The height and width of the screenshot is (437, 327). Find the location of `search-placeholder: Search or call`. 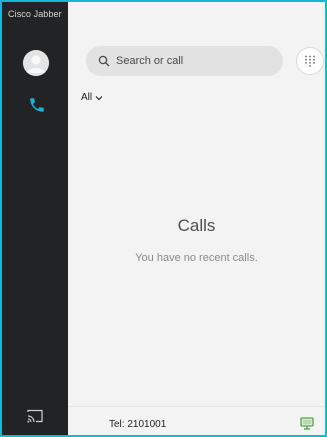

search-placeholder: Search or call is located at coordinates (150, 61).